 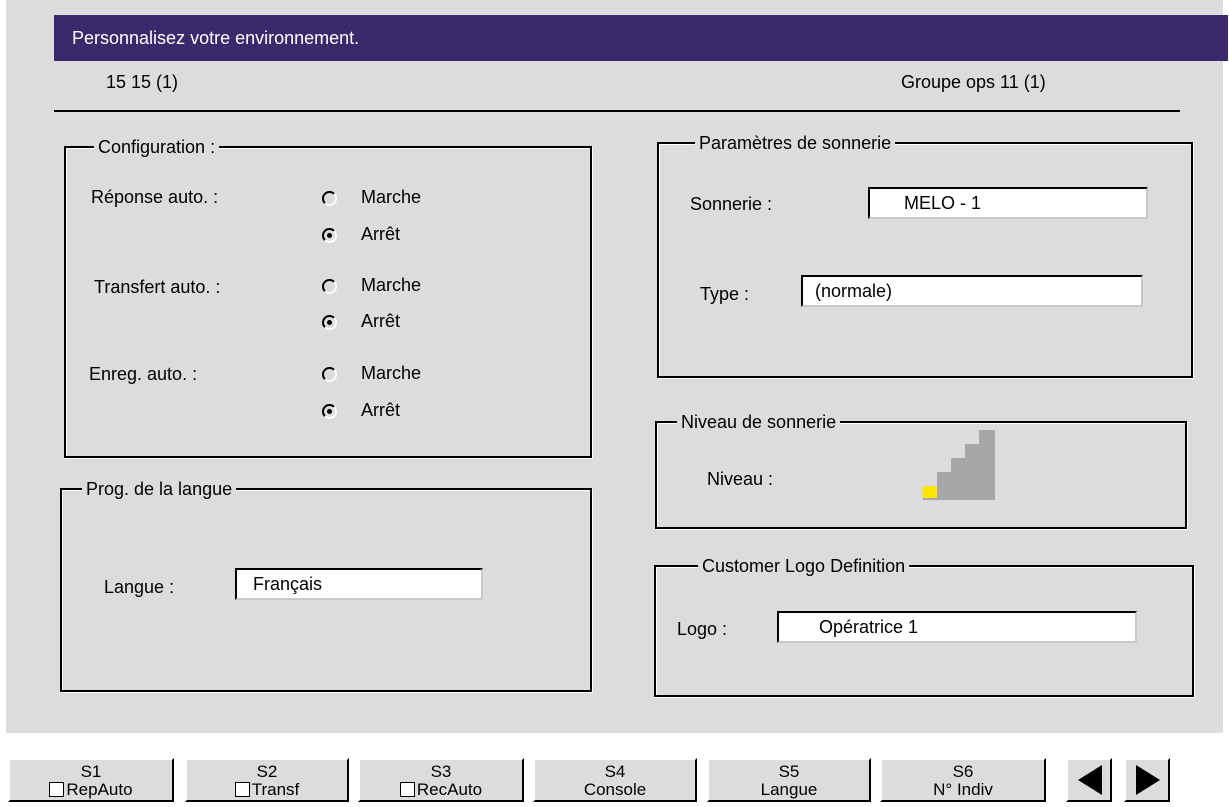 I want to click on softkey-s2: S2 Transf, so click(x=267, y=780).